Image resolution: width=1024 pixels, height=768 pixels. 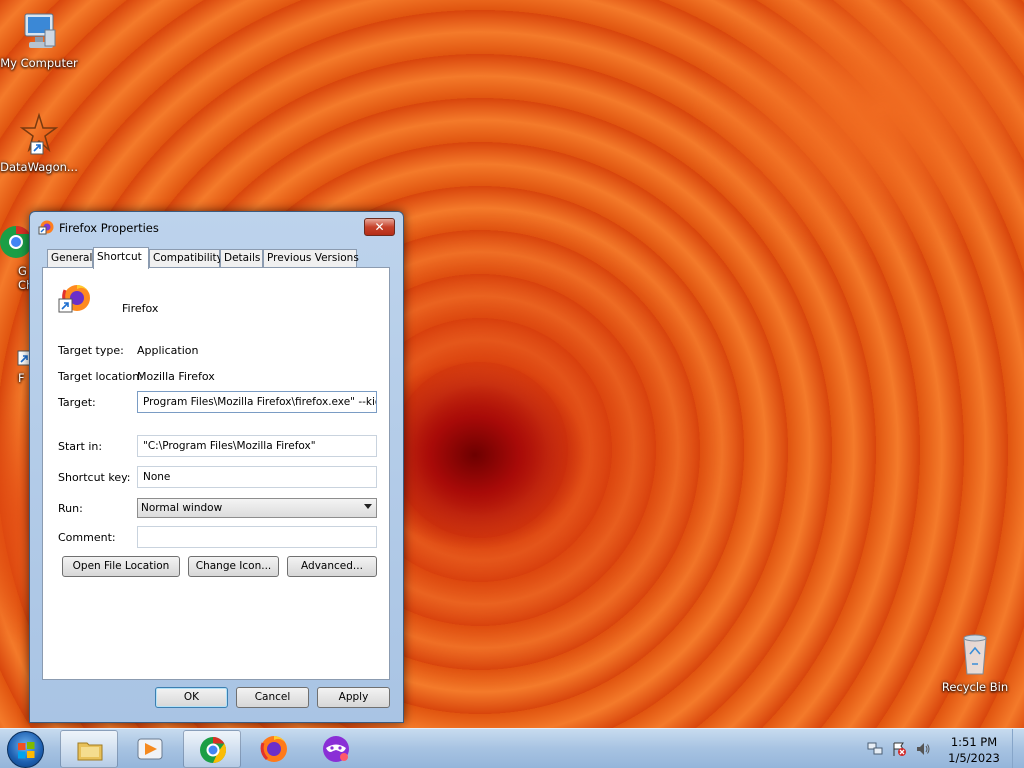 What do you see at coordinates (512, 748) in the screenshot?
I see `taskbar: 1:51 PM 1/5/2023` at bounding box center [512, 748].